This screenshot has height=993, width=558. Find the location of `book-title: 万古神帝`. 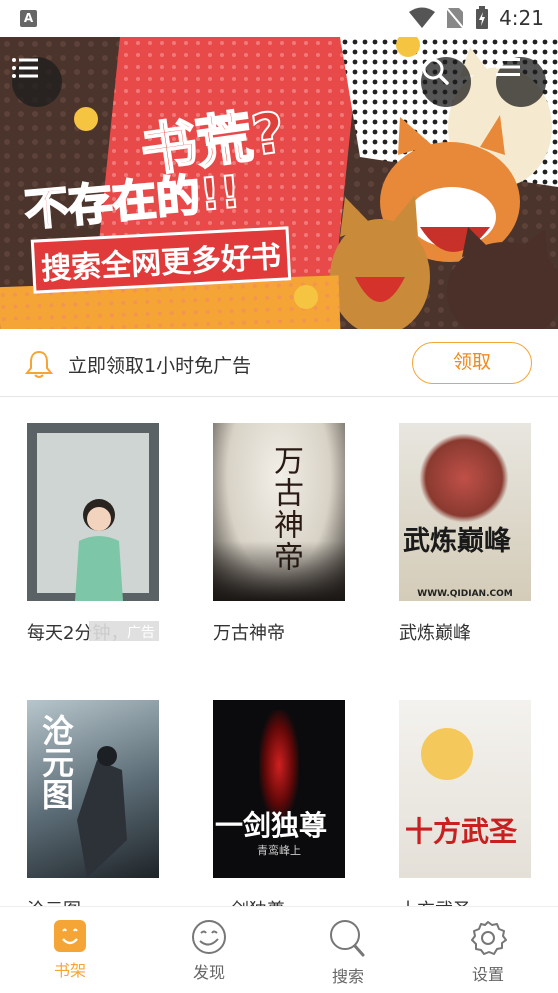

book-title: 万古神帝 is located at coordinates (249, 633).